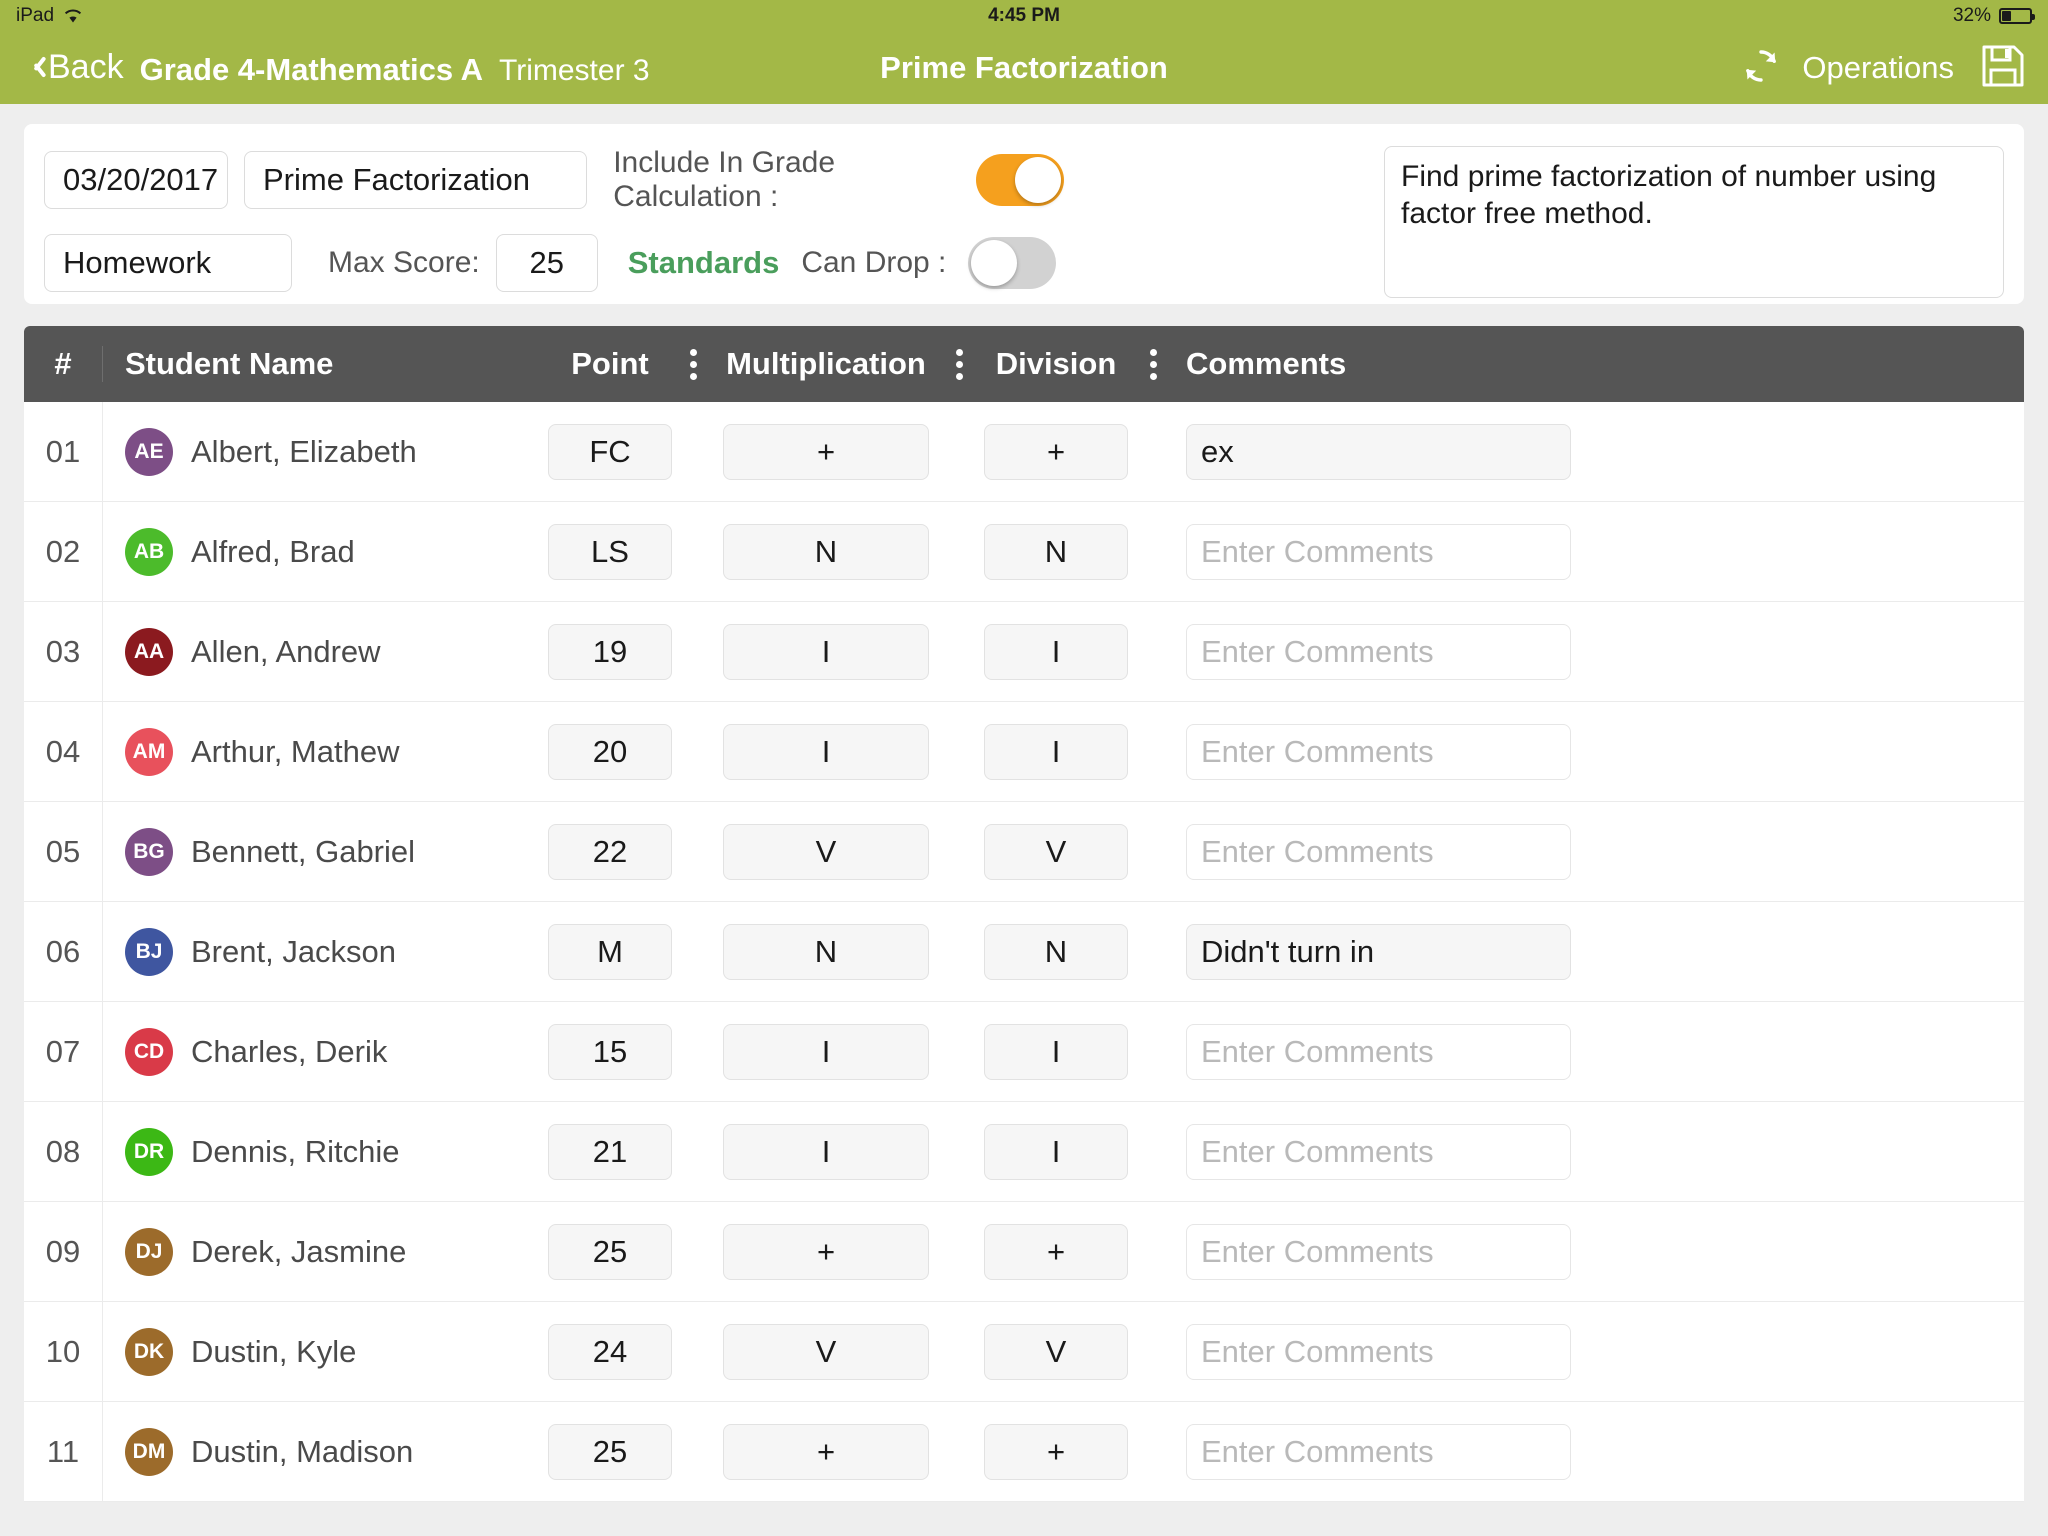 This screenshot has width=2048, height=1536. I want to click on clock: 4:45 PM, so click(1024, 15).